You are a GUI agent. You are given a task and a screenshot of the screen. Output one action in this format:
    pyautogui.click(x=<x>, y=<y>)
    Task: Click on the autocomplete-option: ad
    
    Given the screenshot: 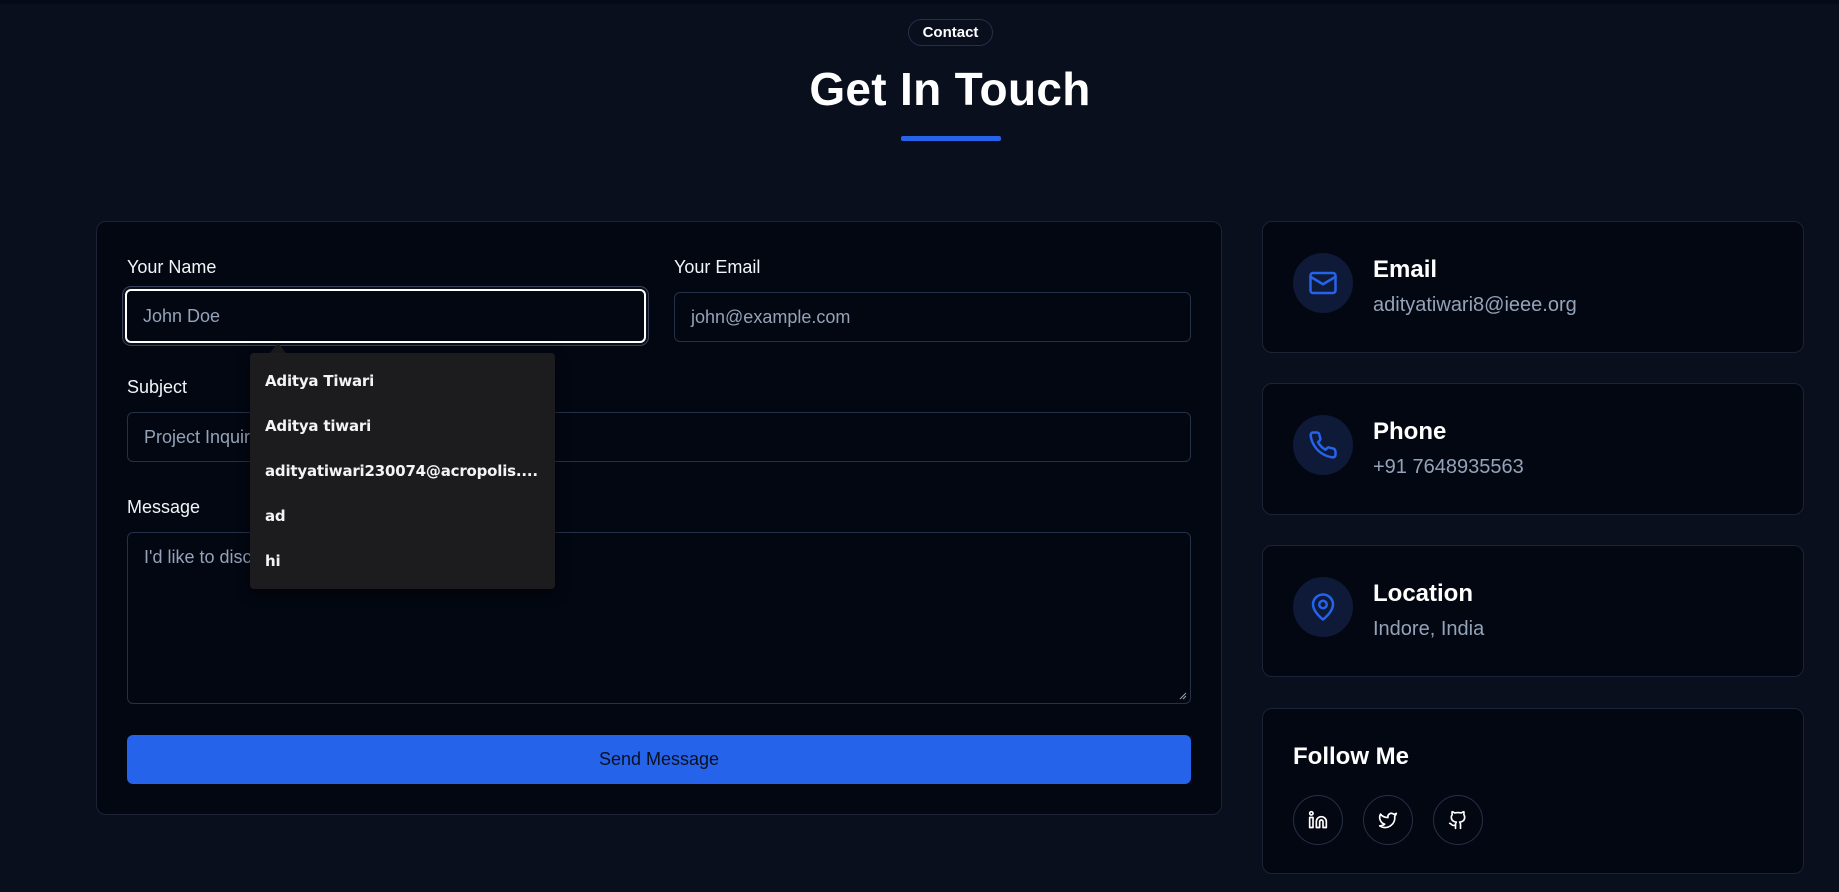 What is the action you would take?
    pyautogui.click(x=275, y=516)
    